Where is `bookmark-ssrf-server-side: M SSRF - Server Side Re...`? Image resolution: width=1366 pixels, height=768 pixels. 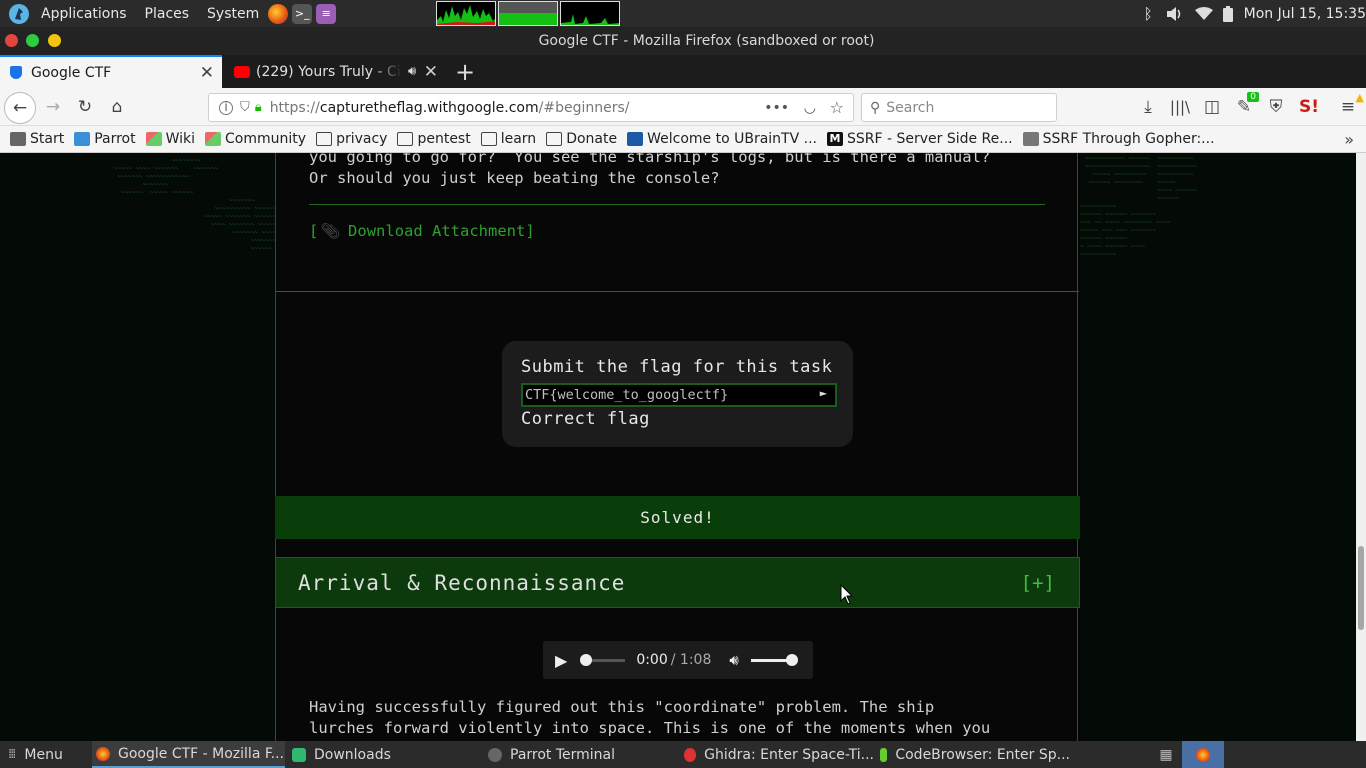
bookmark-ssrf-server-side: M SSRF - Server Side Re... is located at coordinates (919, 139).